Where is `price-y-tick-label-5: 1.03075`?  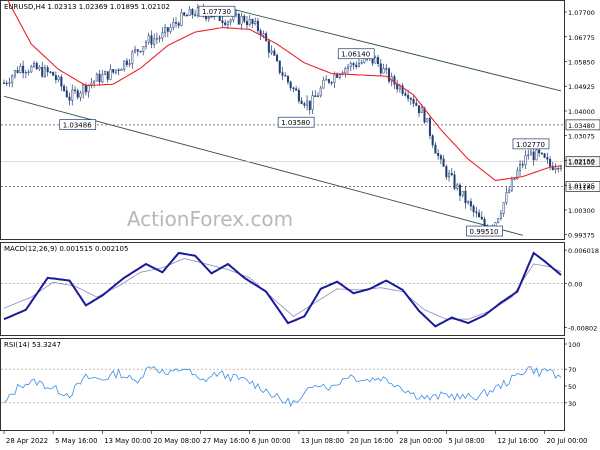
price-y-tick-label-5: 1.03075 is located at coordinates (581, 137).